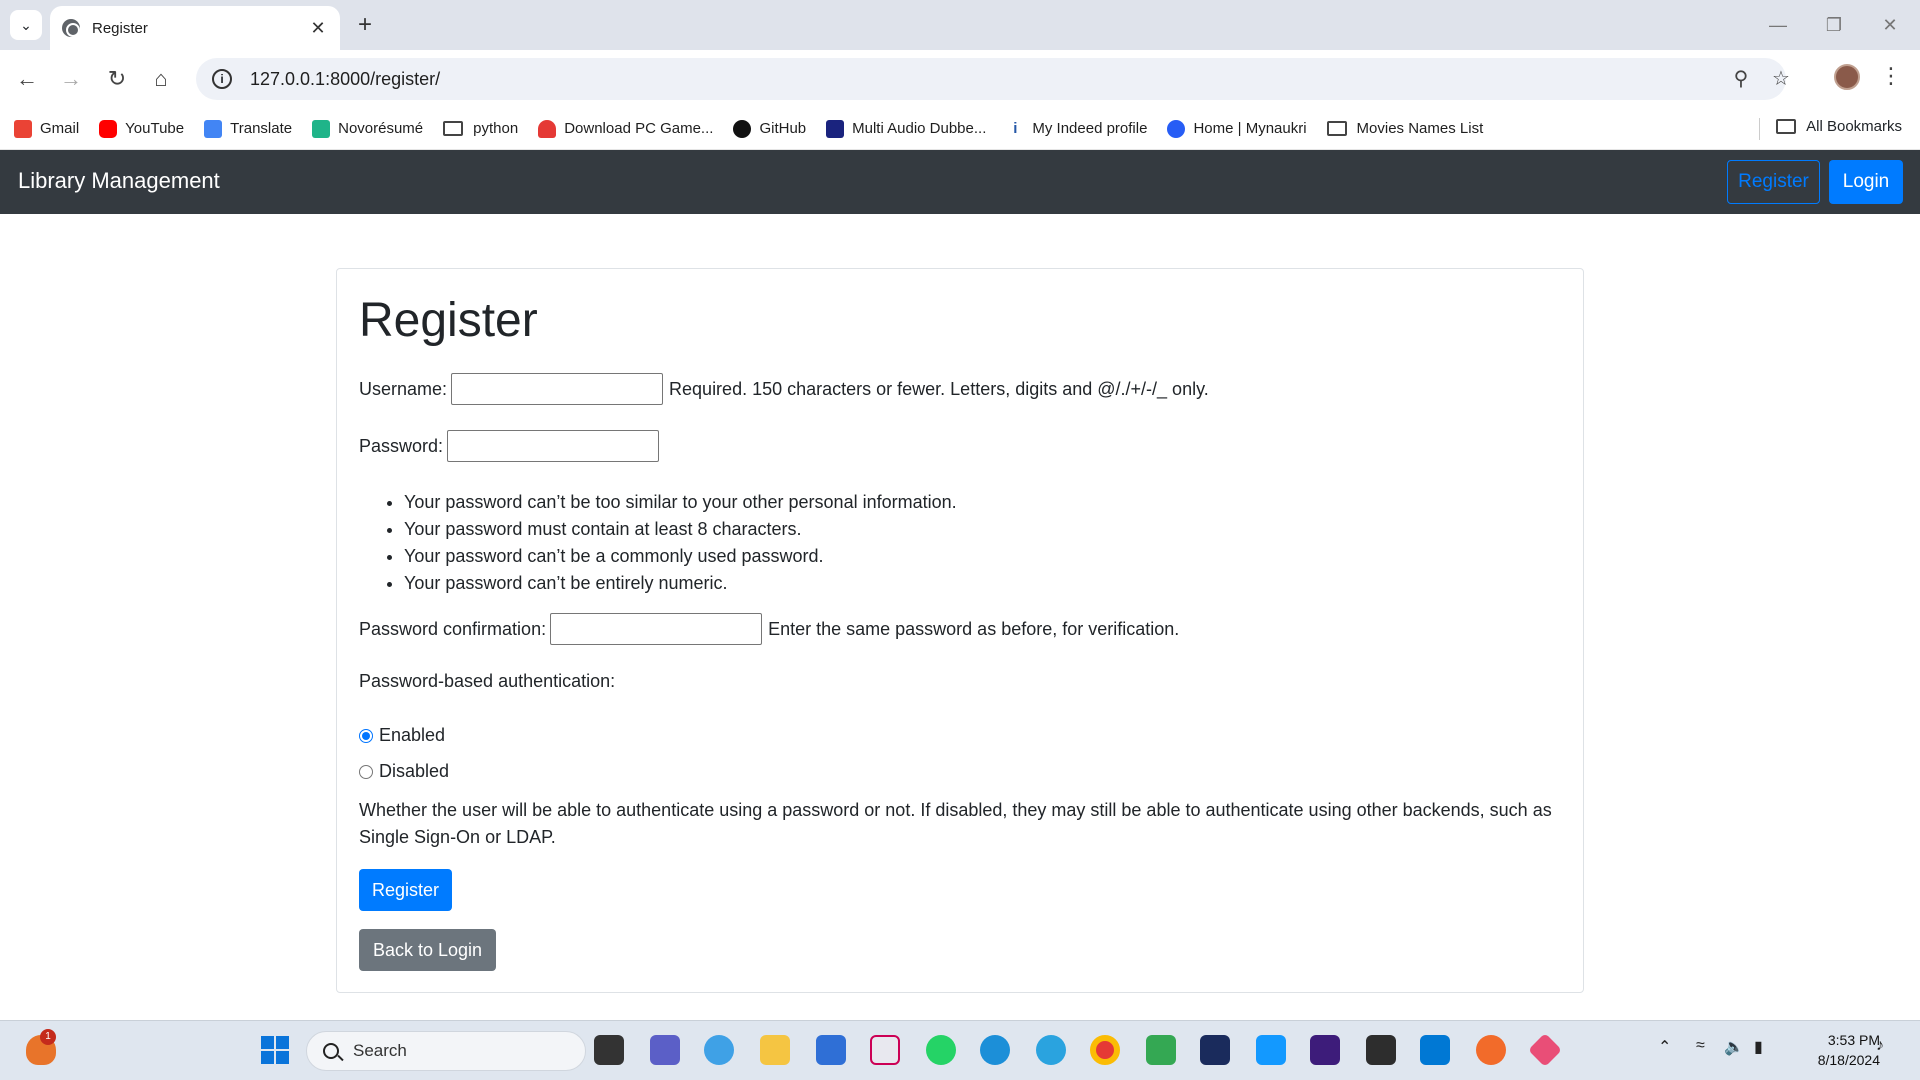  Describe the element at coordinates (1835, 1050) in the screenshot. I see `system-clock: 3:53 PM 8/18/2024` at that location.